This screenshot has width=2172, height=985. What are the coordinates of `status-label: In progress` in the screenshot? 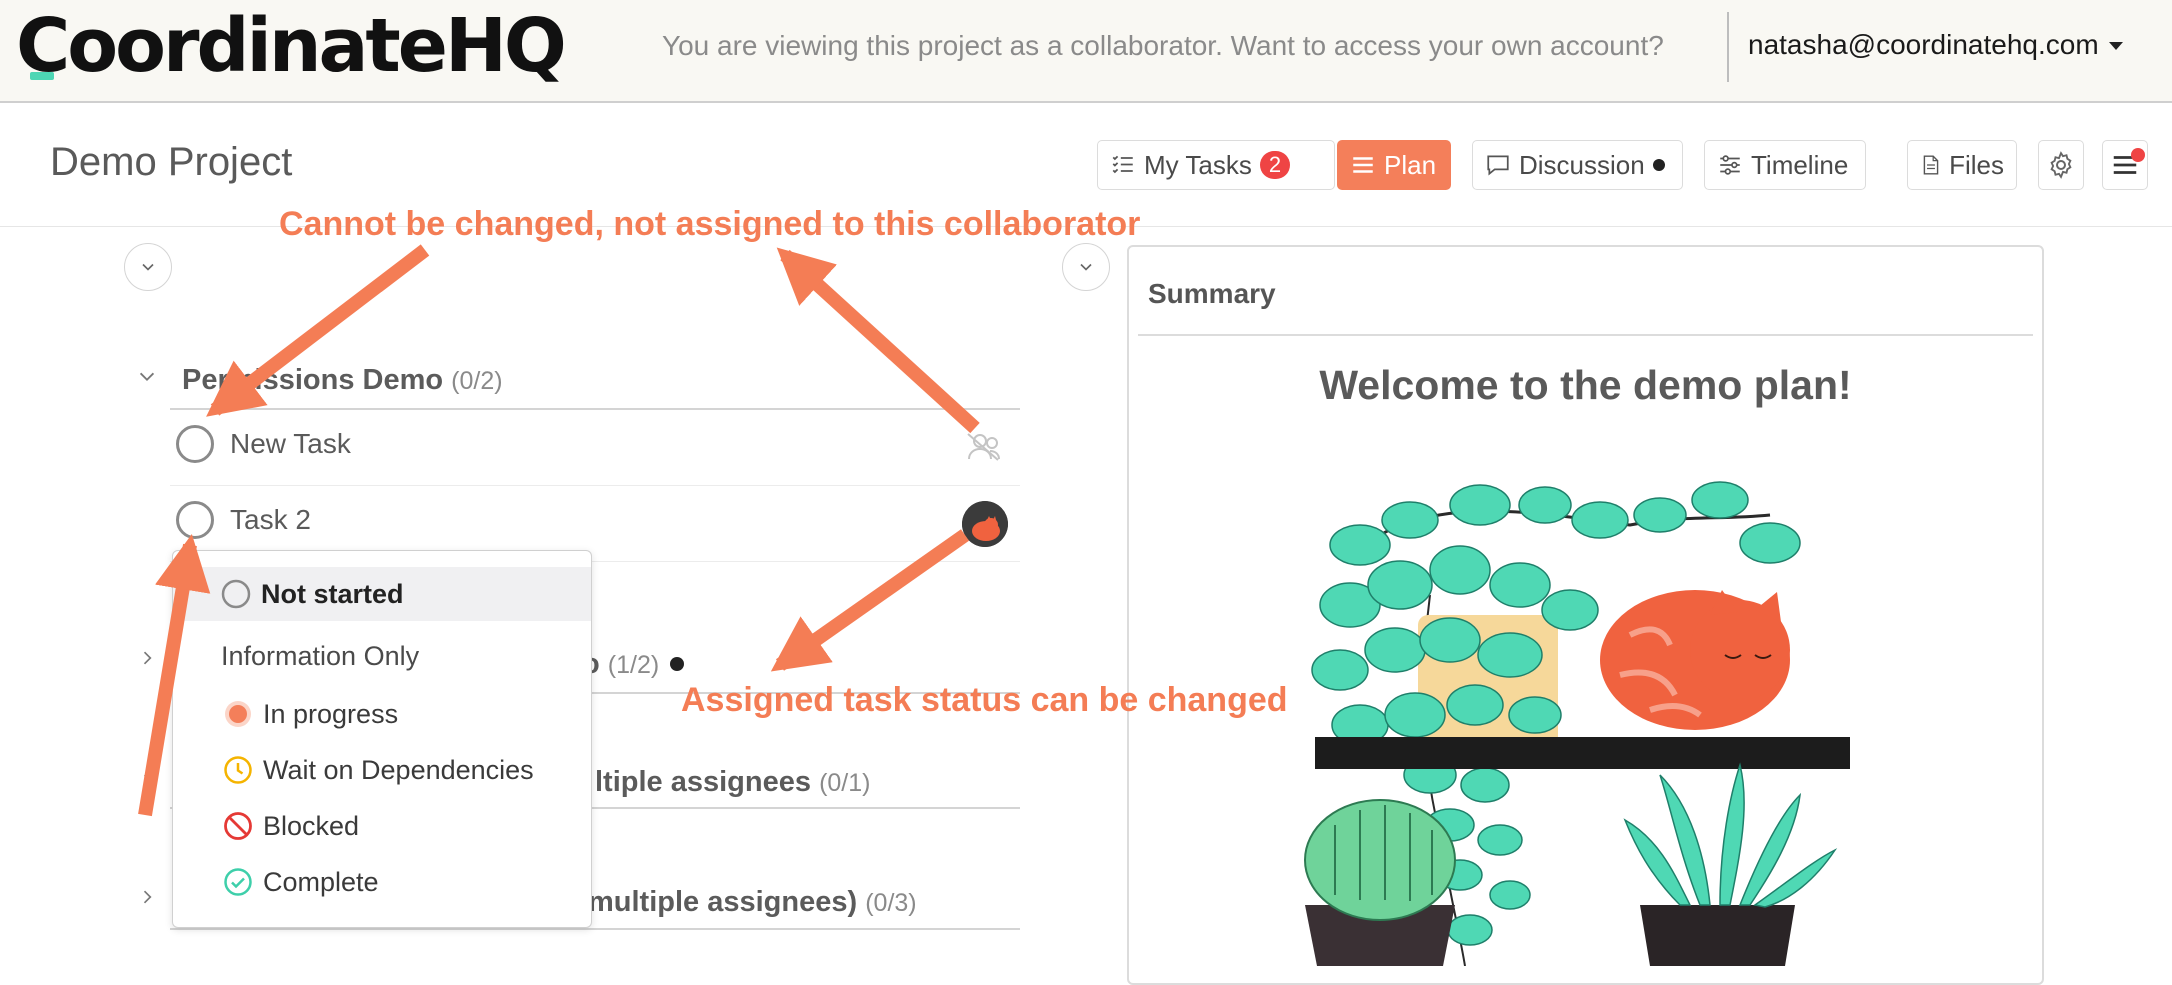 It's located at (331, 713).